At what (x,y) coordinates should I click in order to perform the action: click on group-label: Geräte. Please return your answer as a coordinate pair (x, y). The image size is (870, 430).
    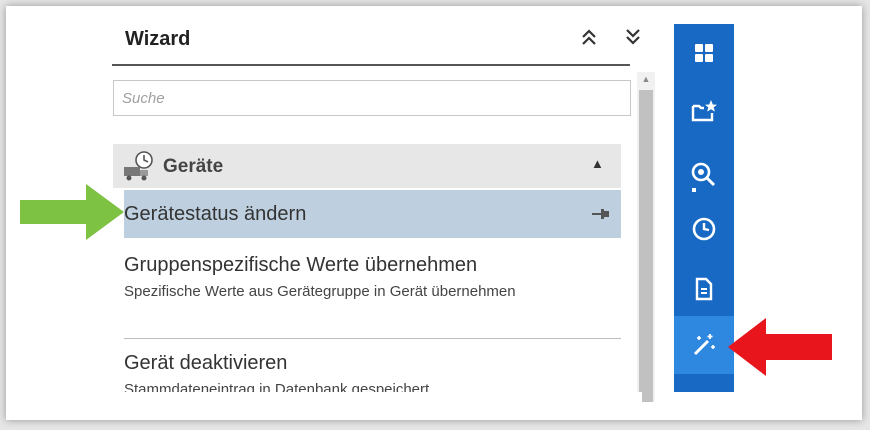
    Looking at the image, I should click on (193, 166).